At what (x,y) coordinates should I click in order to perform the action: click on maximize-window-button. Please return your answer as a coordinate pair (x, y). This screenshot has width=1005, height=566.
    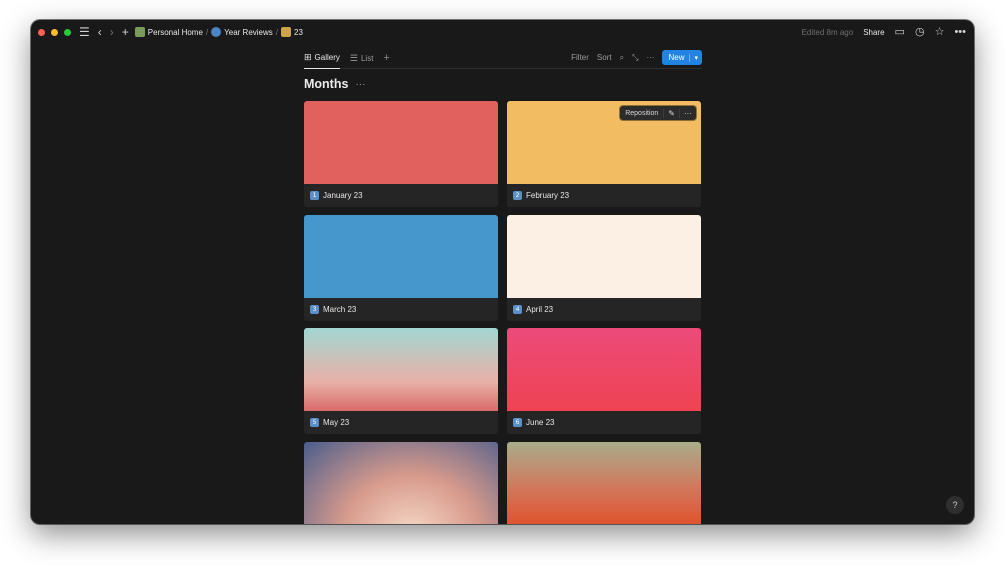
    Looking at the image, I should click on (67, 32).